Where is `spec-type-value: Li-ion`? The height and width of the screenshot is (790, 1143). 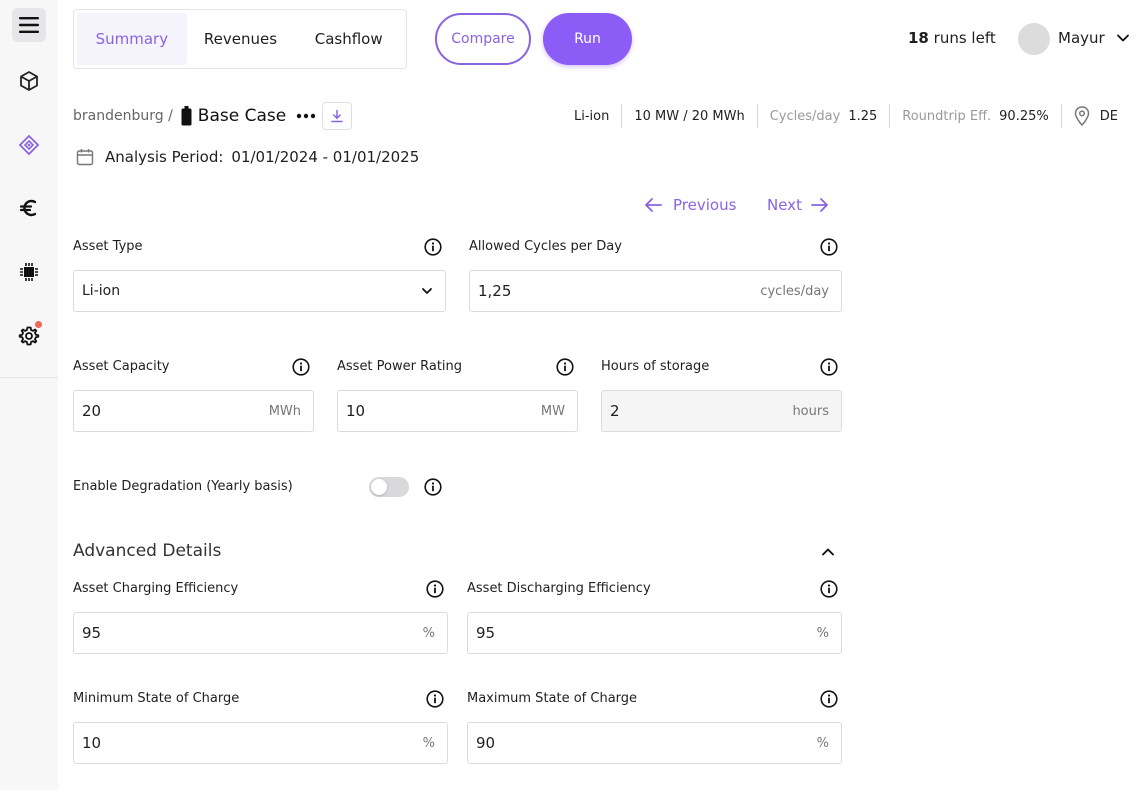 spec-type-value: Li-ion is located at coordinates (592, 116).